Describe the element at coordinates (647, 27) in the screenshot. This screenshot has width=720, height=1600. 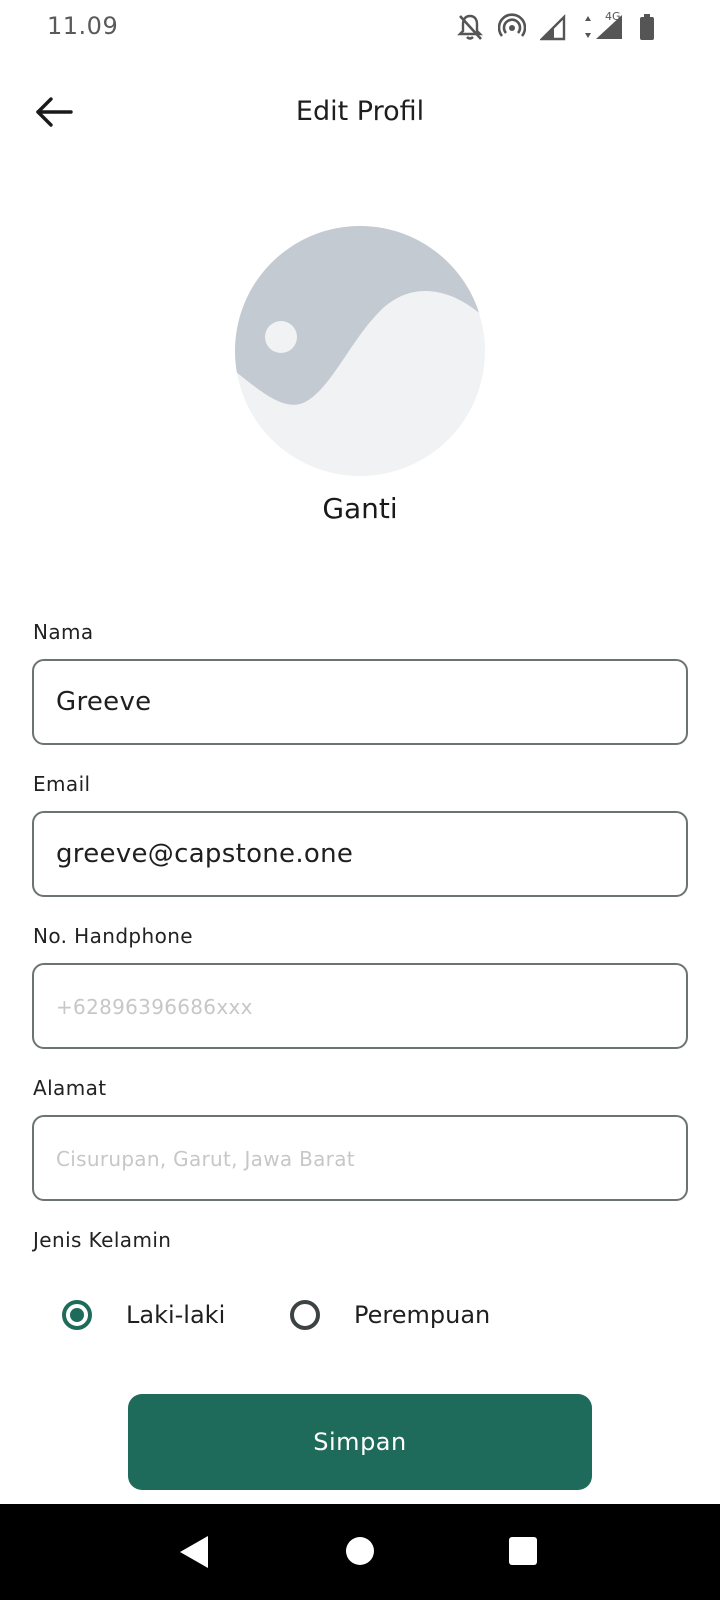
I see `battery-icon` at that location.